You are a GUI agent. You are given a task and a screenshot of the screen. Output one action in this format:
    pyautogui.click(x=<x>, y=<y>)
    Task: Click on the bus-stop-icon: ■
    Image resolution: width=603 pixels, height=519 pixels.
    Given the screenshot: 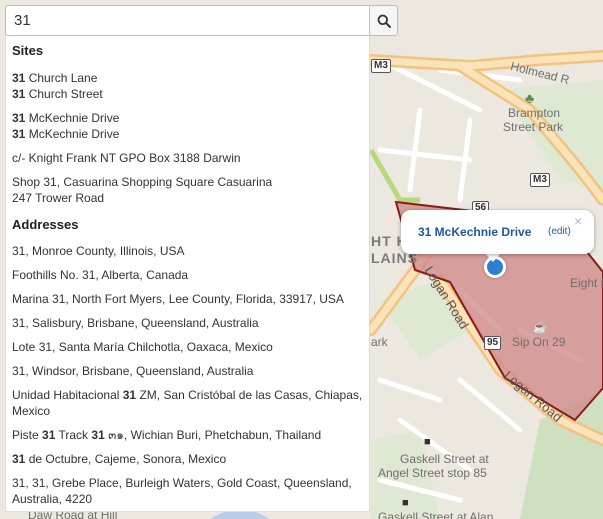 What is the action you would take?
    pyautogui.click(x=427, y=442)
    